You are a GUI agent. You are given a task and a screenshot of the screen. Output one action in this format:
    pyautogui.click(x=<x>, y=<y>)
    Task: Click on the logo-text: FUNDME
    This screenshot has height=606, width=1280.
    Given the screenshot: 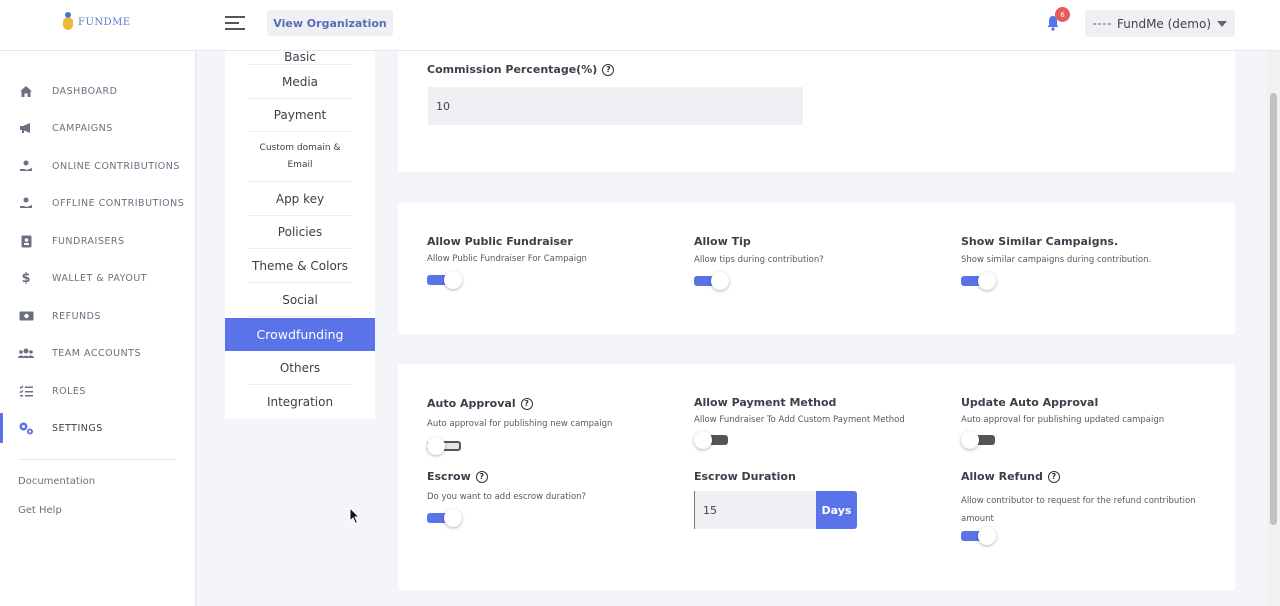 What is the action you would take?
    pyautogui.click(x=104, y=22)
    